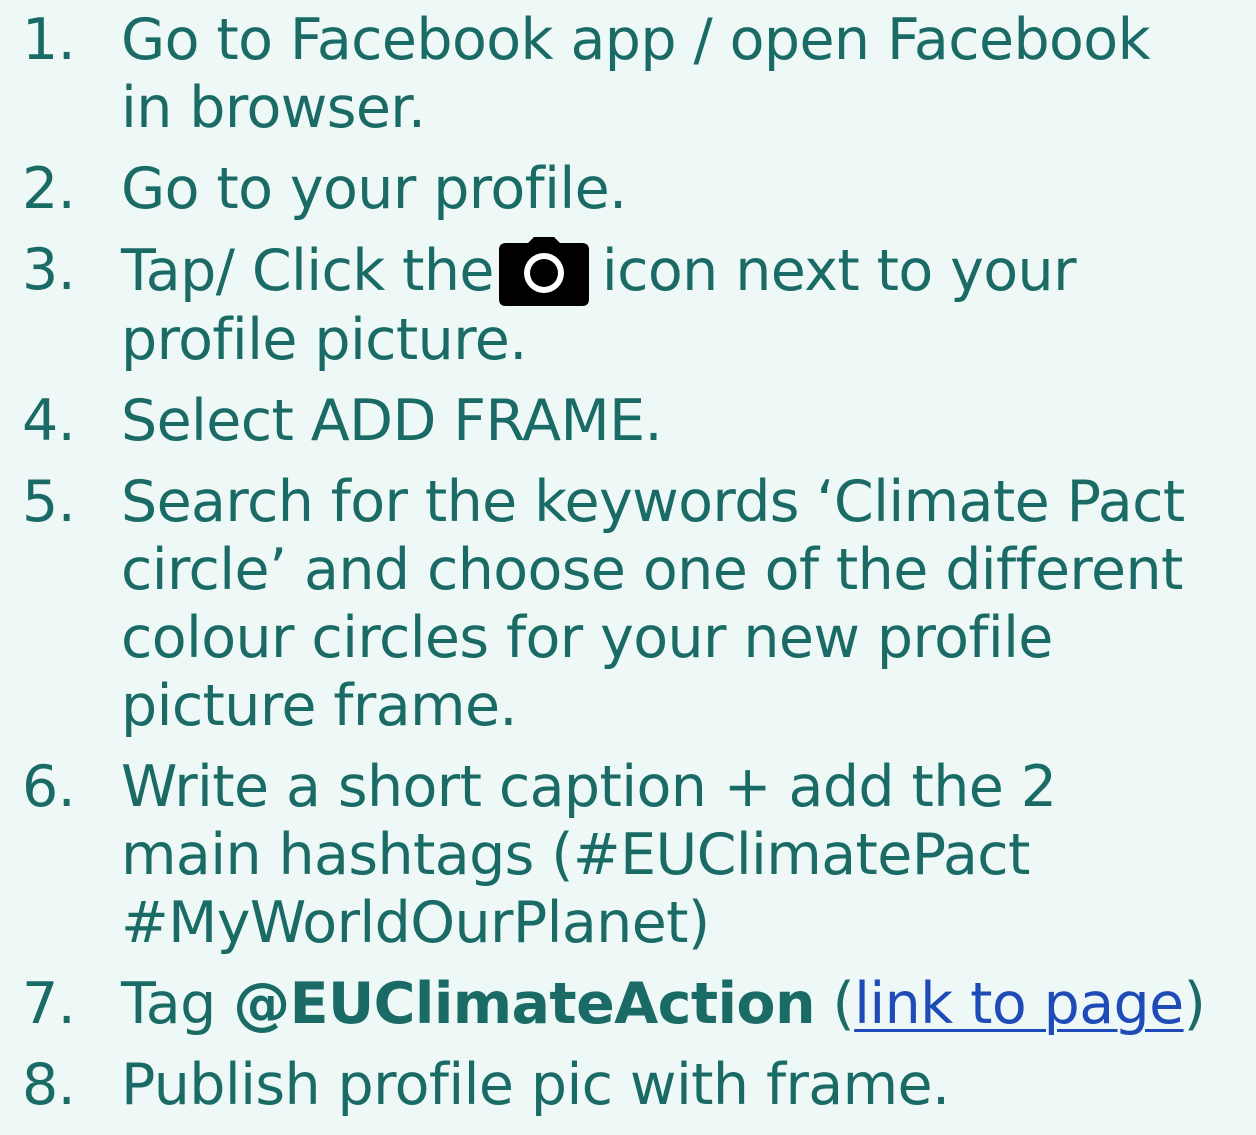  I want to click on step-2: 2. Go to your profile., so click(628, 189).